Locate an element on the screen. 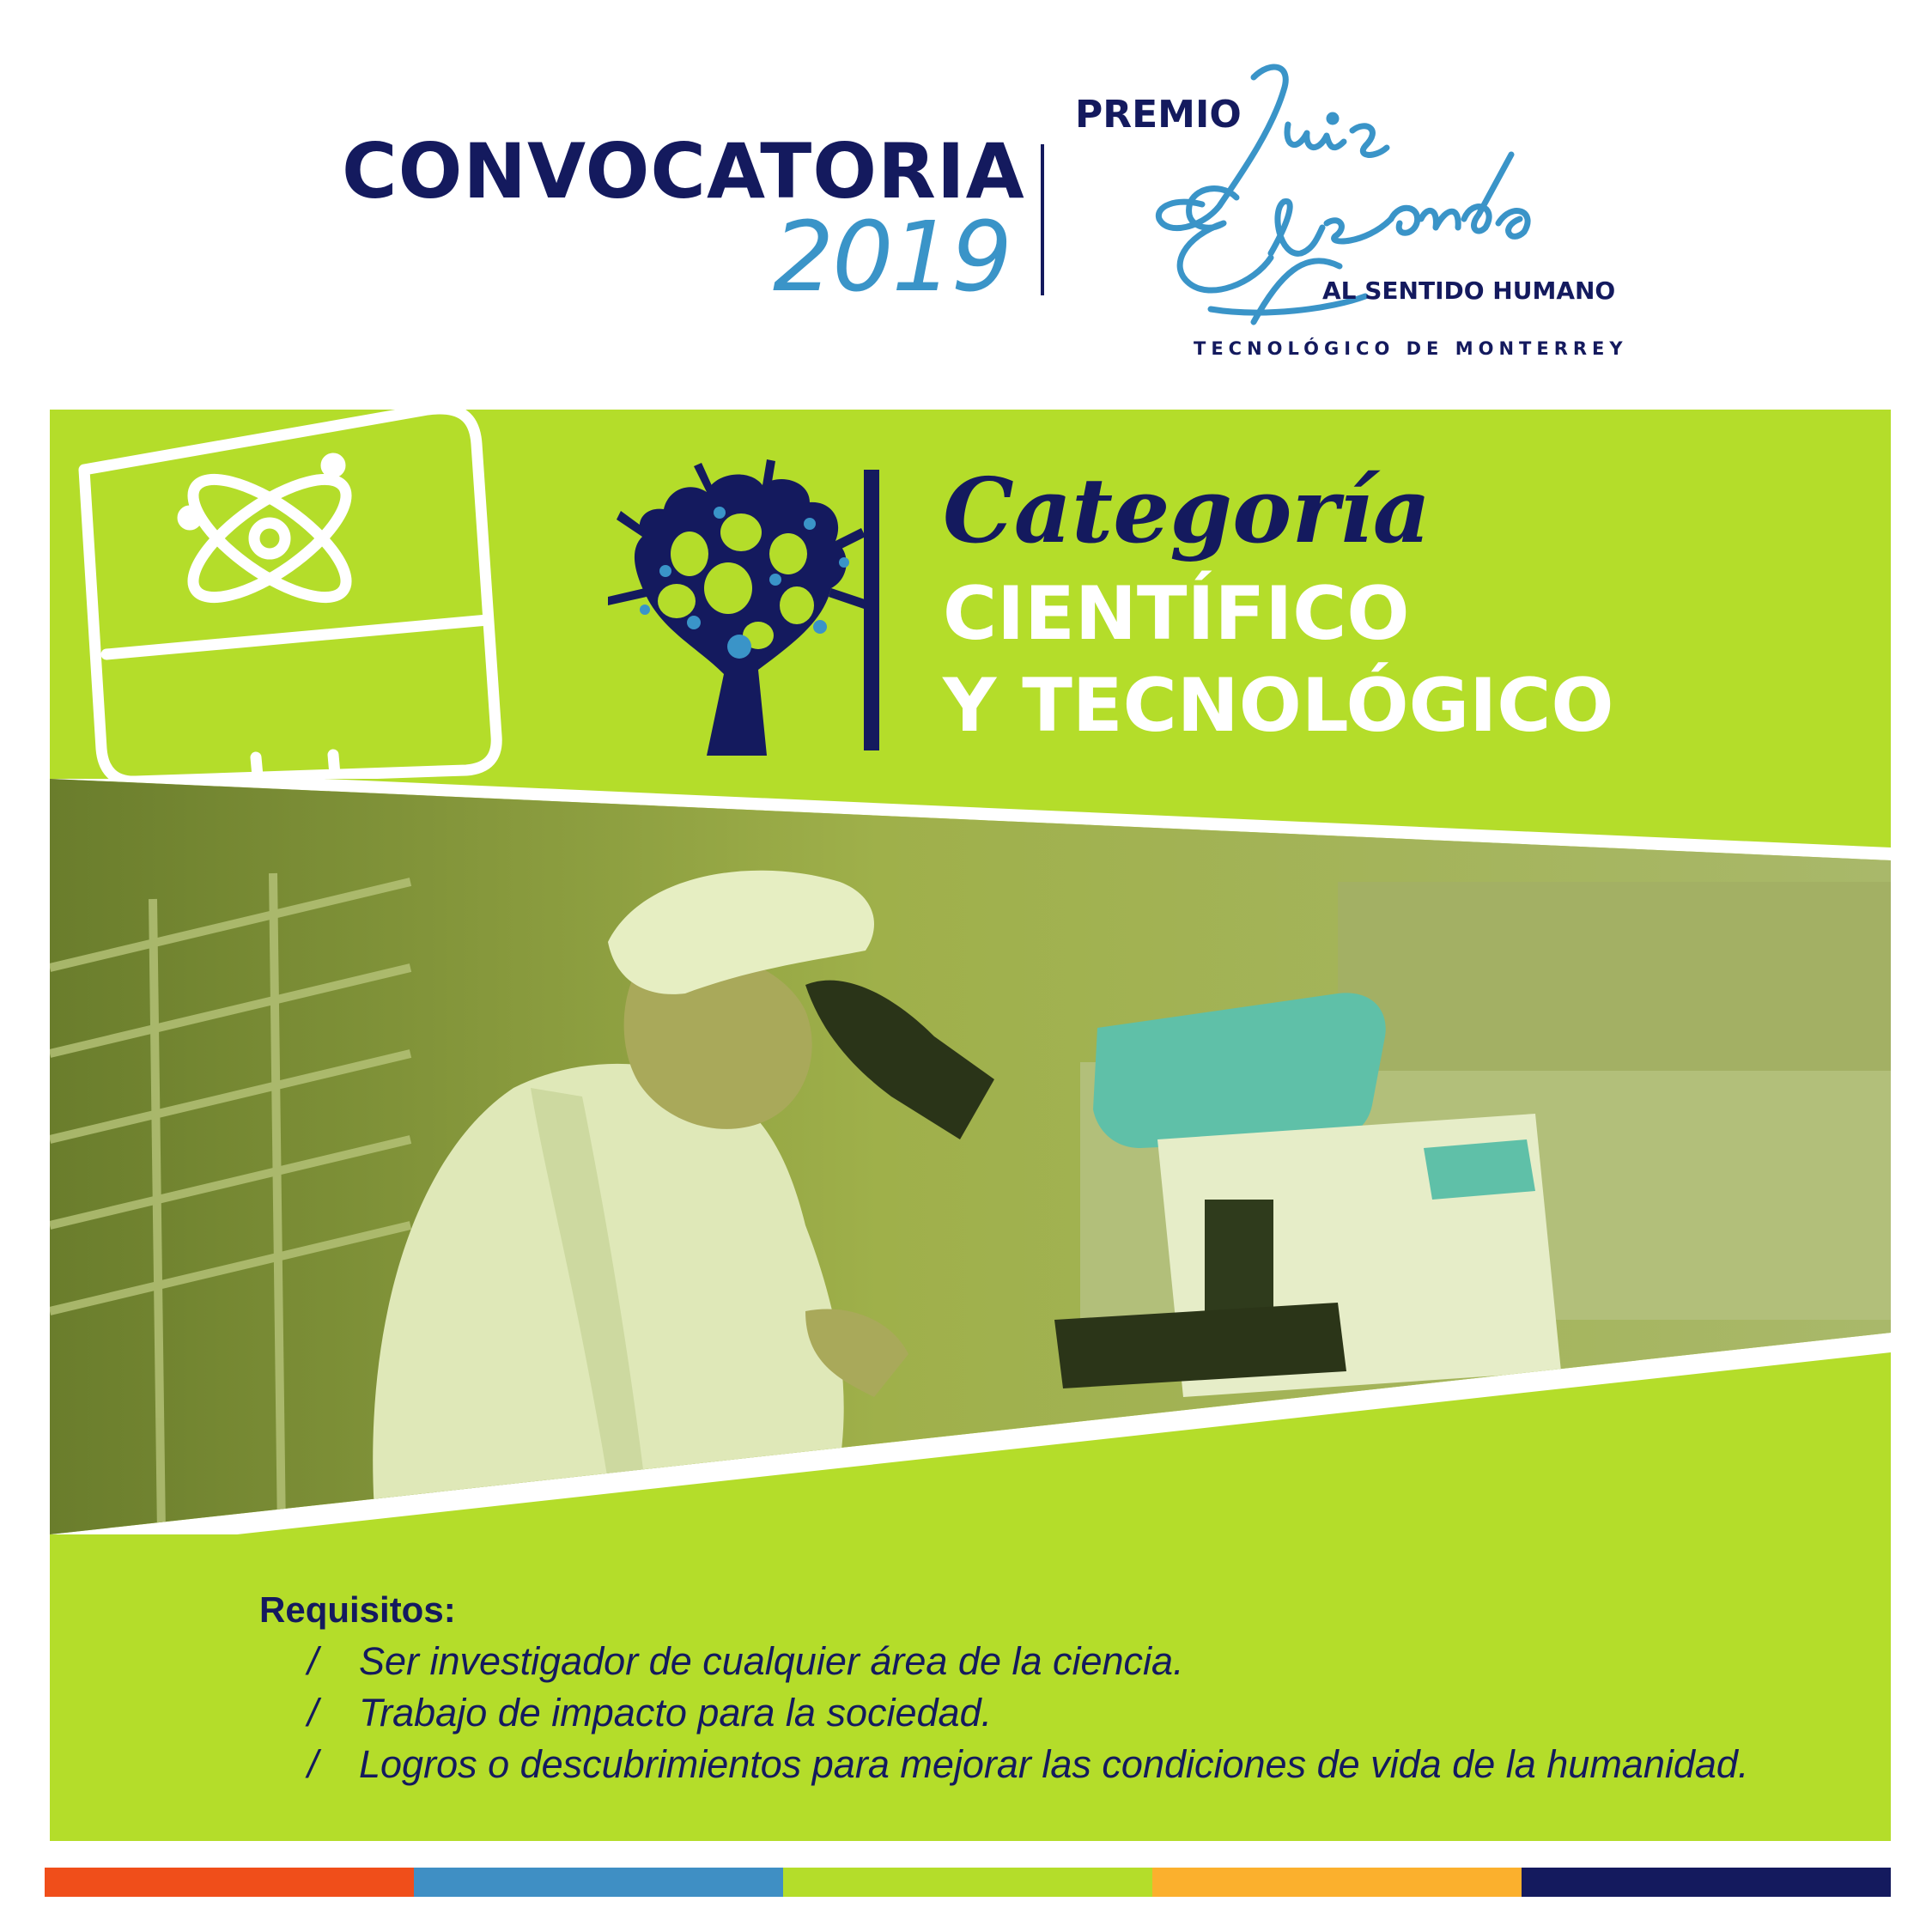 The height and width of the screenshot is (1932, 1932). monitor-atom-icon is located at coordinates (290, 594).